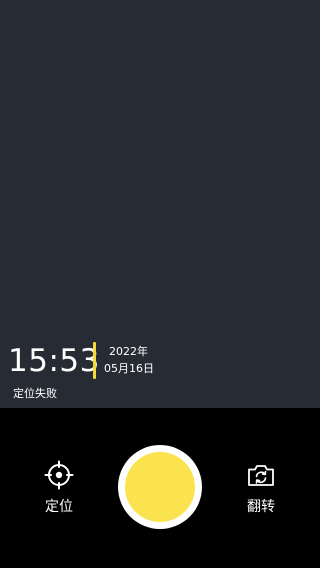 This screenshot has height=568, width=320. Describe the element at coordinates (59, 492) in the screenshot. I see `locate-button: 定位` at that location.